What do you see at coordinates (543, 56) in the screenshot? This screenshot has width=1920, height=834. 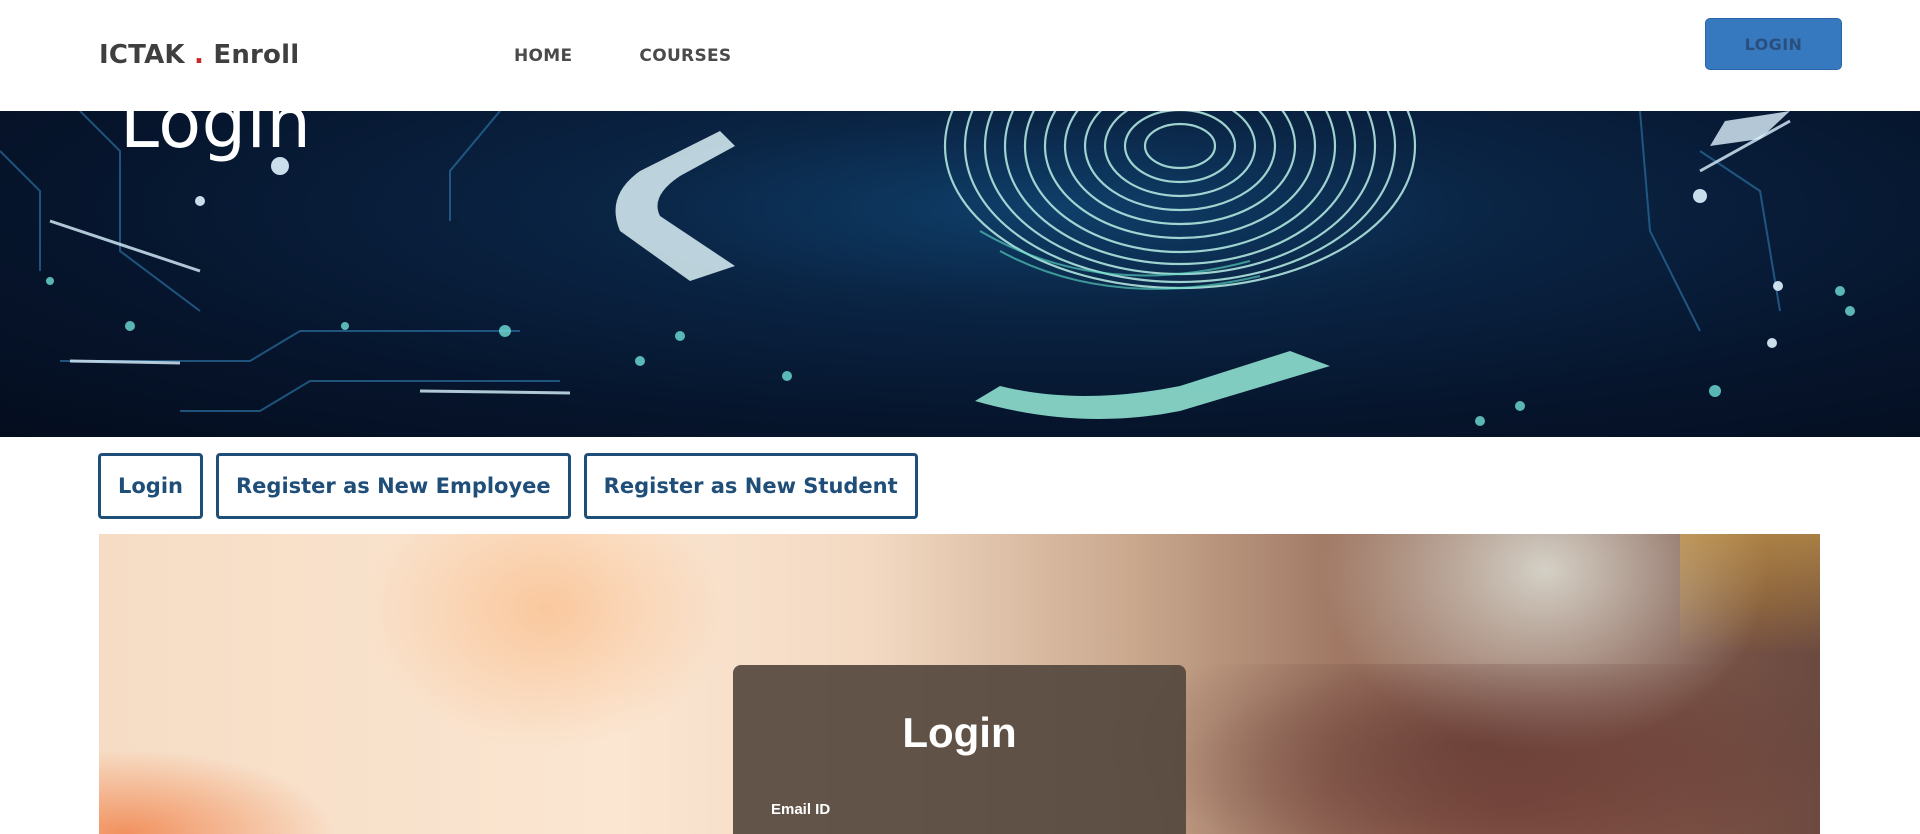 I see `nav-home-link: HOME` at bounding box center [543, 56].